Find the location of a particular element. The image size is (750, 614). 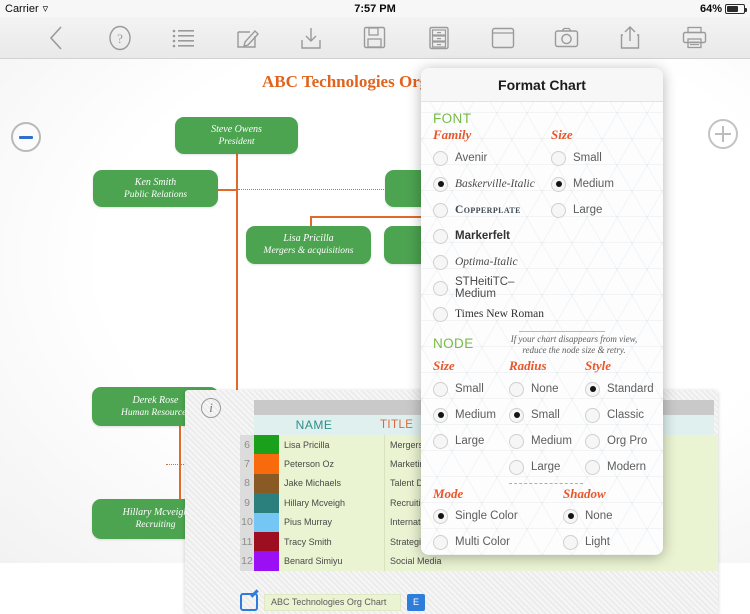

cell-name: Tracy Smith is located at coordinates (331, 542).